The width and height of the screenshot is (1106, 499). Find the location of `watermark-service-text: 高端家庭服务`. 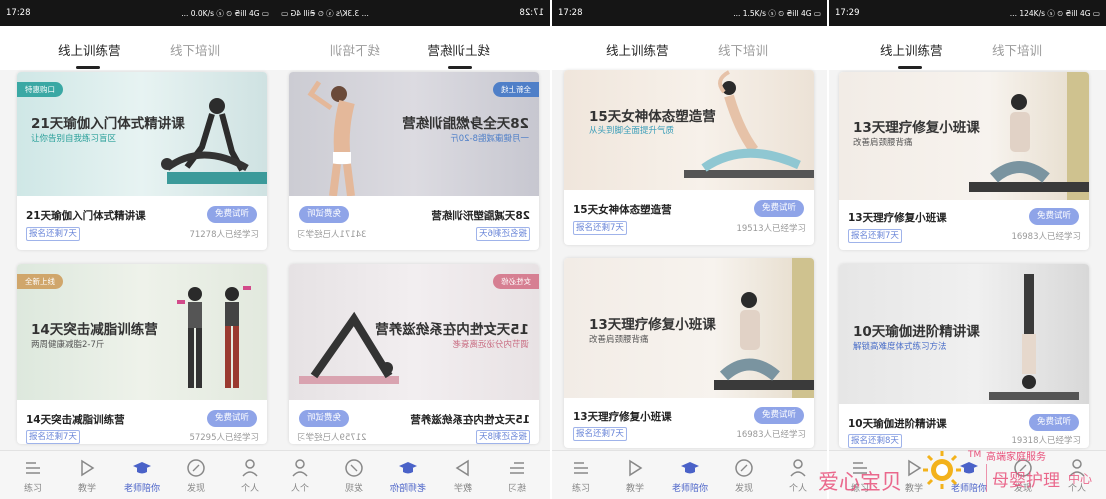

watermark-service-text: 高端家庭服务 is located at coordinates (1016, 457).